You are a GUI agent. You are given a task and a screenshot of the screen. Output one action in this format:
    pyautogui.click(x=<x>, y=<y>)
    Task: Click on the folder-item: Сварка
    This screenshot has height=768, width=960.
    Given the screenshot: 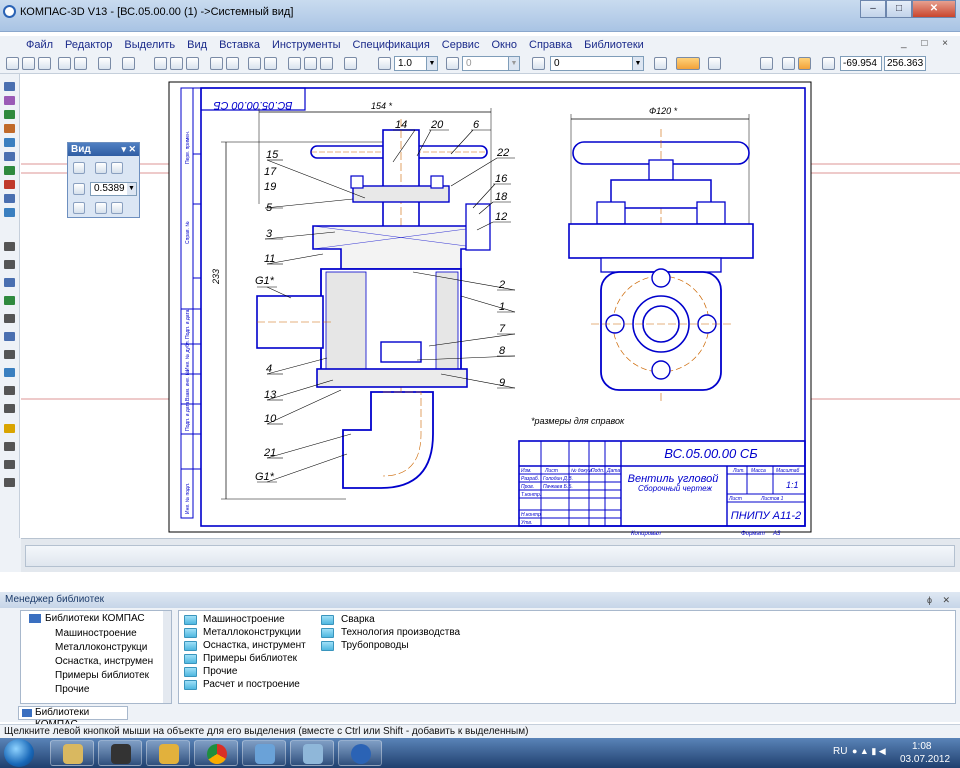 What is the action you would take?
    pyautogui.click(x=358, y=619)
    